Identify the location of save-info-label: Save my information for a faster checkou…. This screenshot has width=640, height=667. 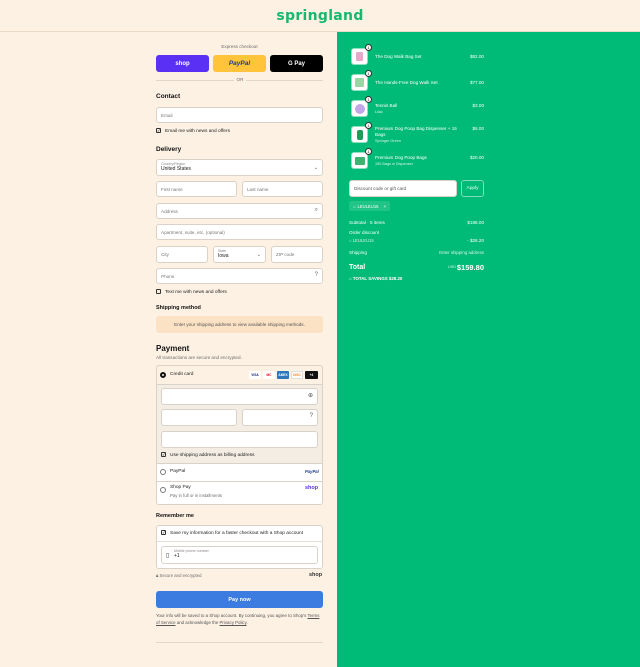
(237, 533).